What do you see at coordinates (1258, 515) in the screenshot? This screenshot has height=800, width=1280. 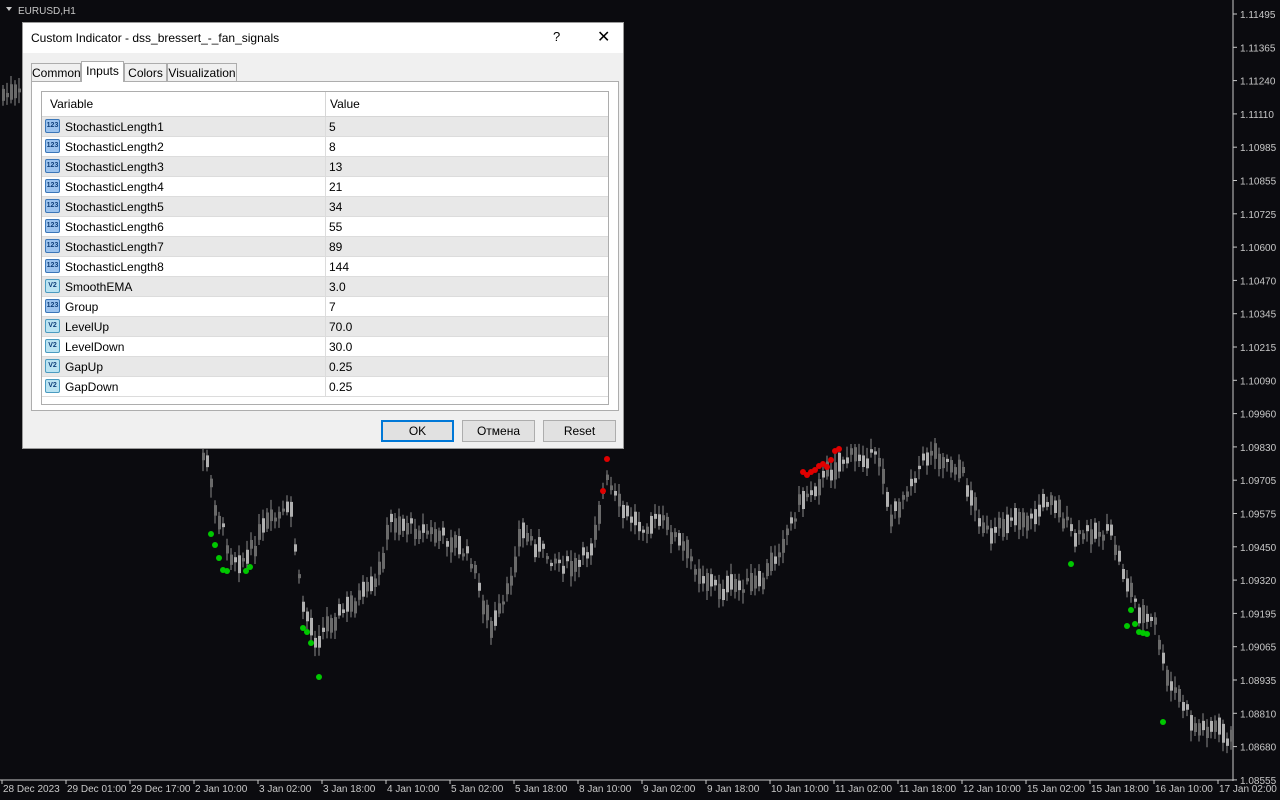 I see `price-tick-label: 1.09575` at bounding box center [1258, 515].